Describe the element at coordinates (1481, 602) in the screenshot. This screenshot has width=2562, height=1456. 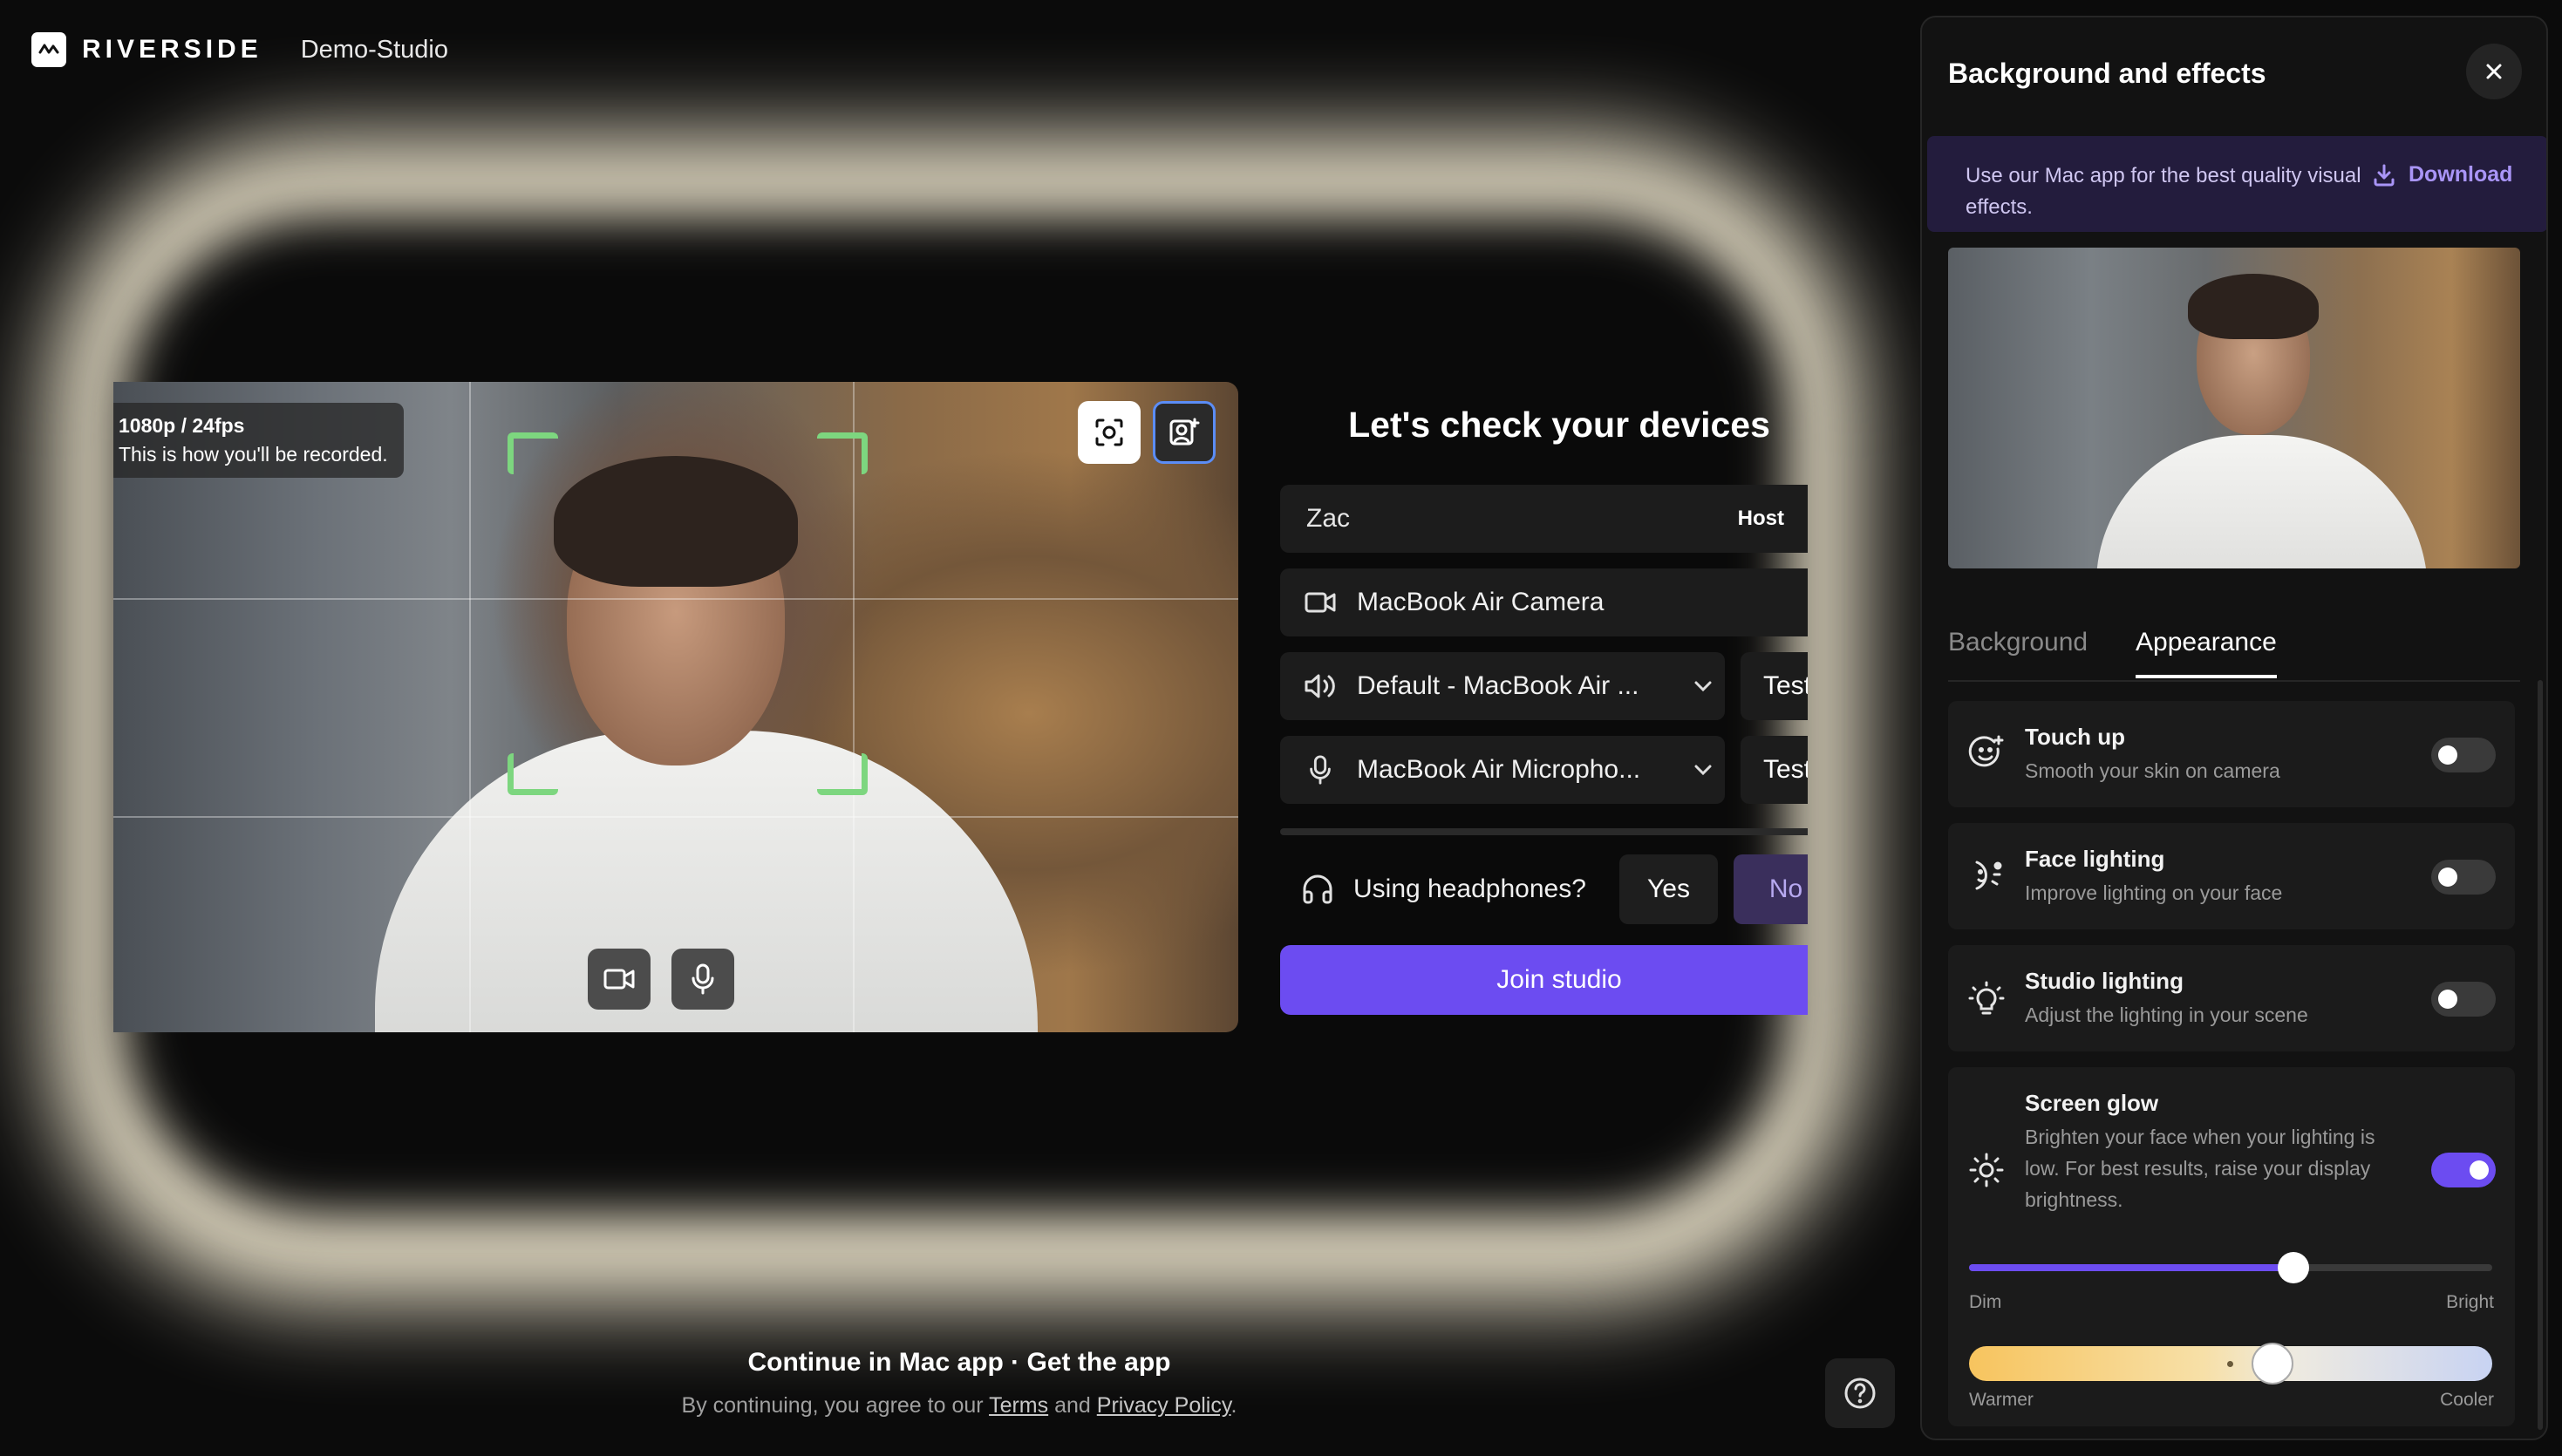
I see `camera-select-value: MacBook Air Camera` at that location.